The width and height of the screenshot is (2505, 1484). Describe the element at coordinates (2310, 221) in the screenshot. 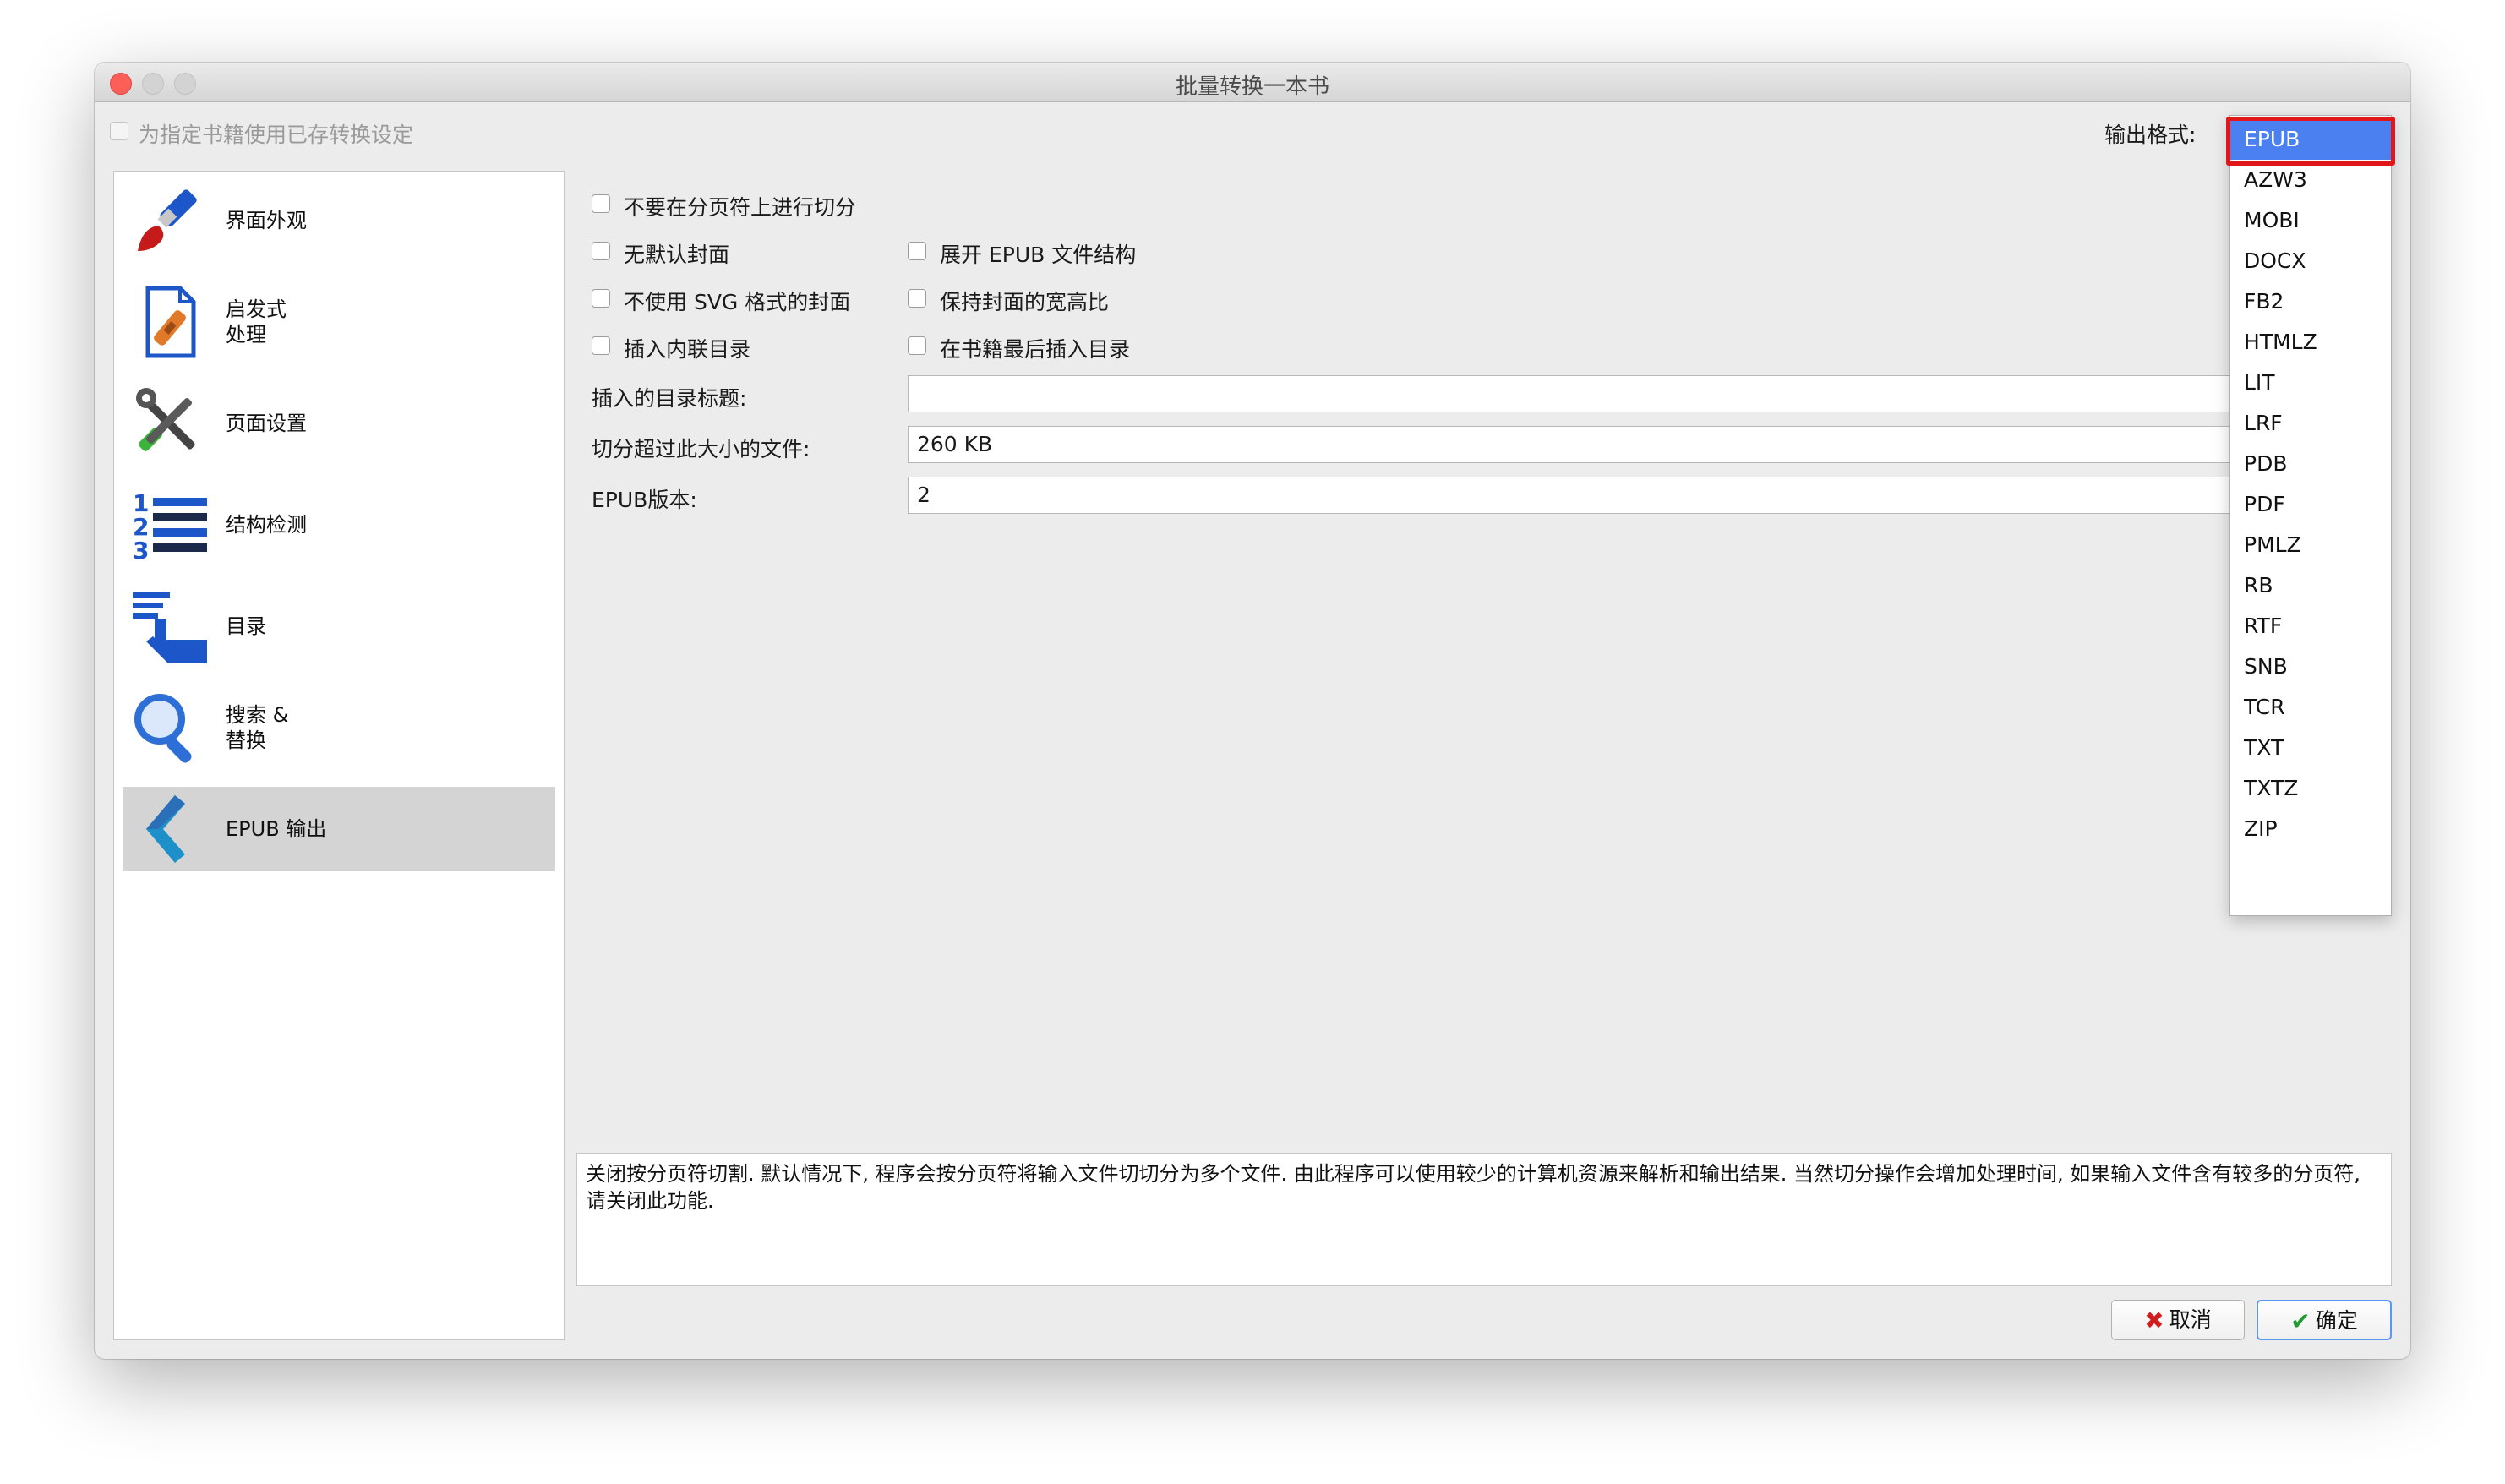

I see `format-option: MOBI` at that location.